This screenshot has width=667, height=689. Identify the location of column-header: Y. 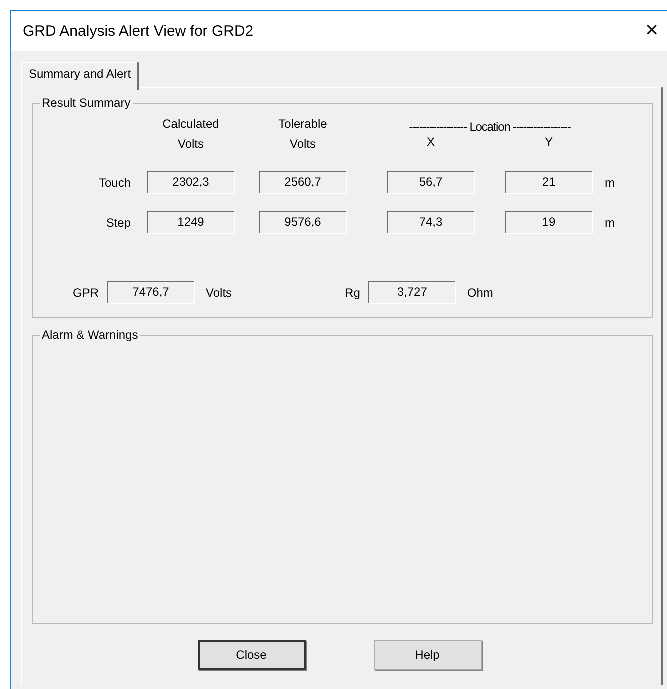
(548, 141).